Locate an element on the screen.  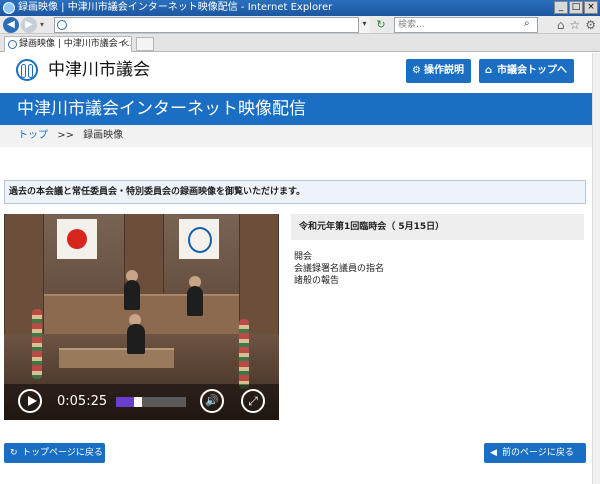
notice-text: 過去の本会議と常任委員会・特別委員会の録画映像を御覧いただけます。 is located at coordinates (157, 192).